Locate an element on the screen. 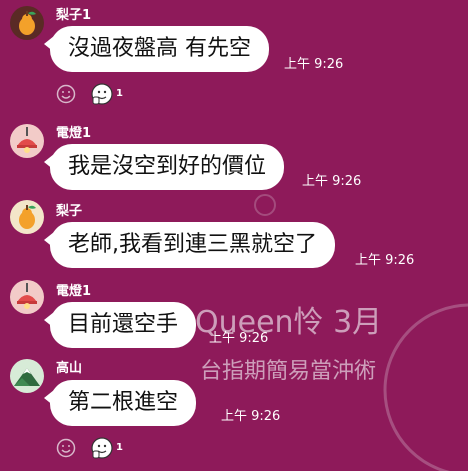 This screenshot has height=471, width=468. message-bubble: 目前還空手 is located at coordinates (120, 325).